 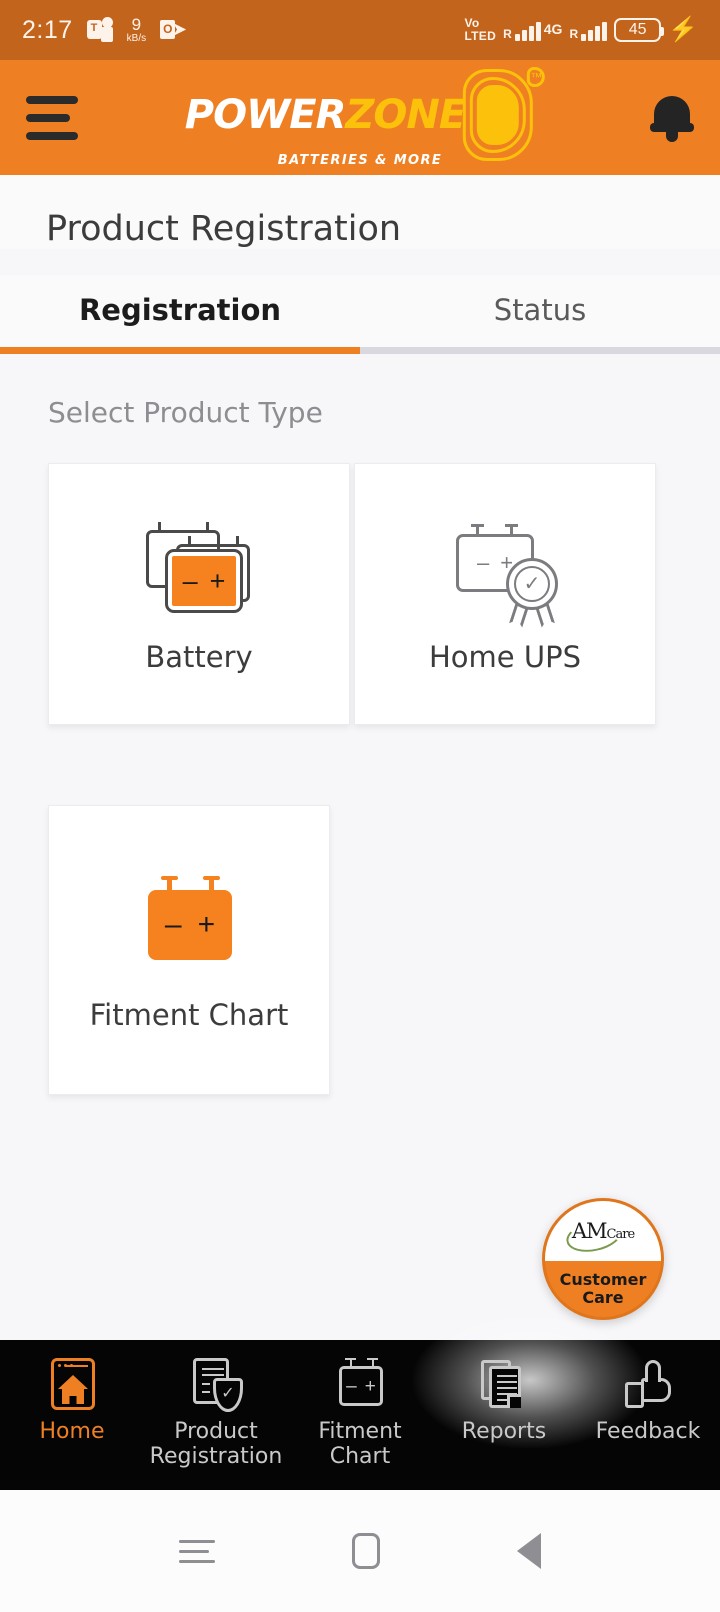 What do you see at coordinates (365, 1551) in the screenshot?
I see `system-home-icon` at bounding box center [365, 1551].